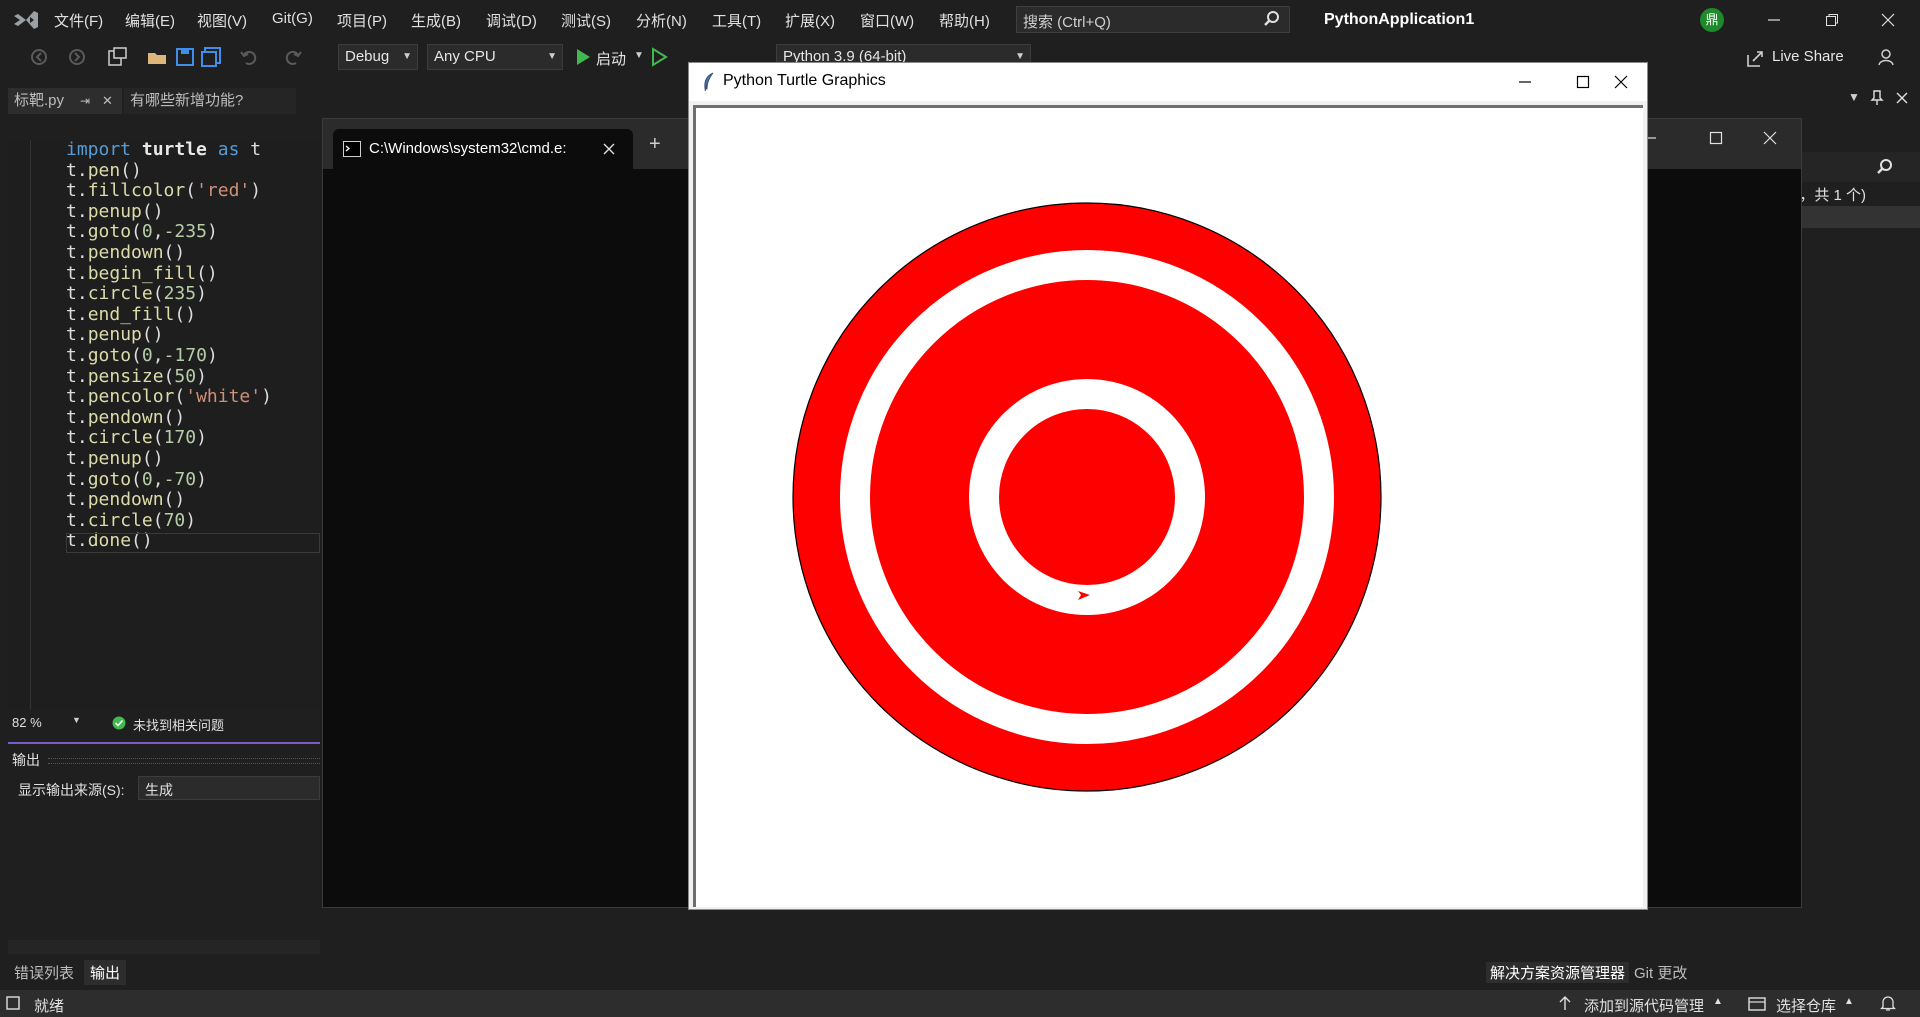 This screenshot has width=1920, height=1017. I want to click on menu-analyze: 分析(N), so click(661, 20).